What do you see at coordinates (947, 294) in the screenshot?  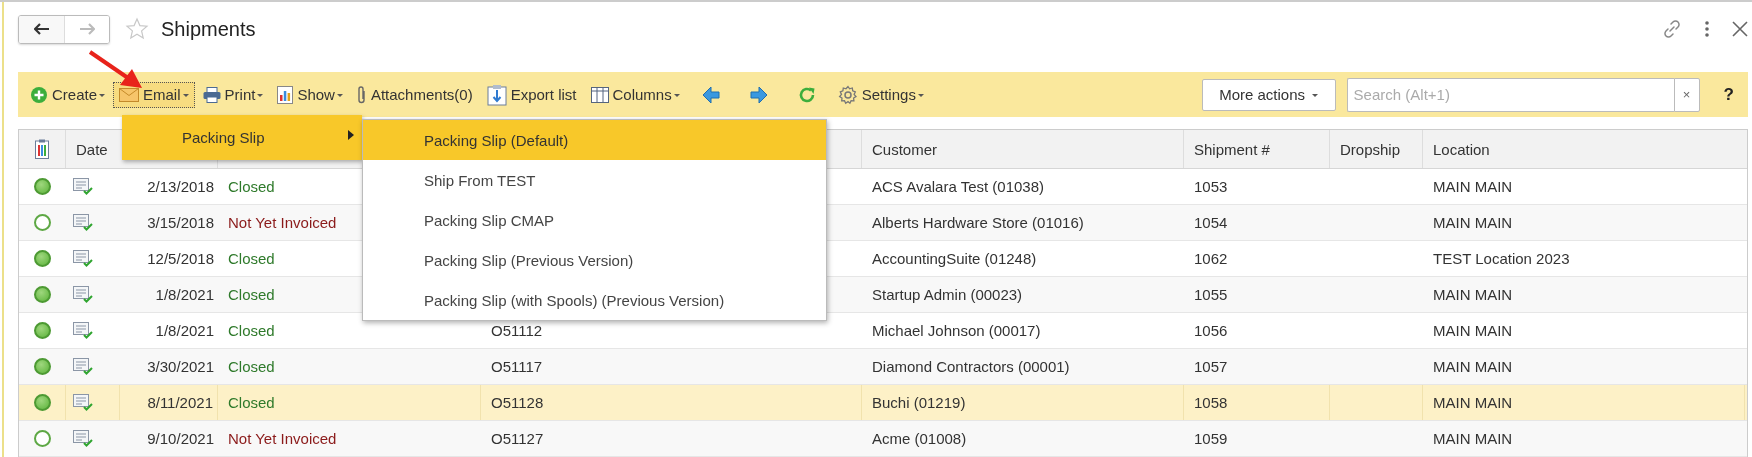 I see `table-cell: Startup Admin (00023)` at bounding box center [947, 294].